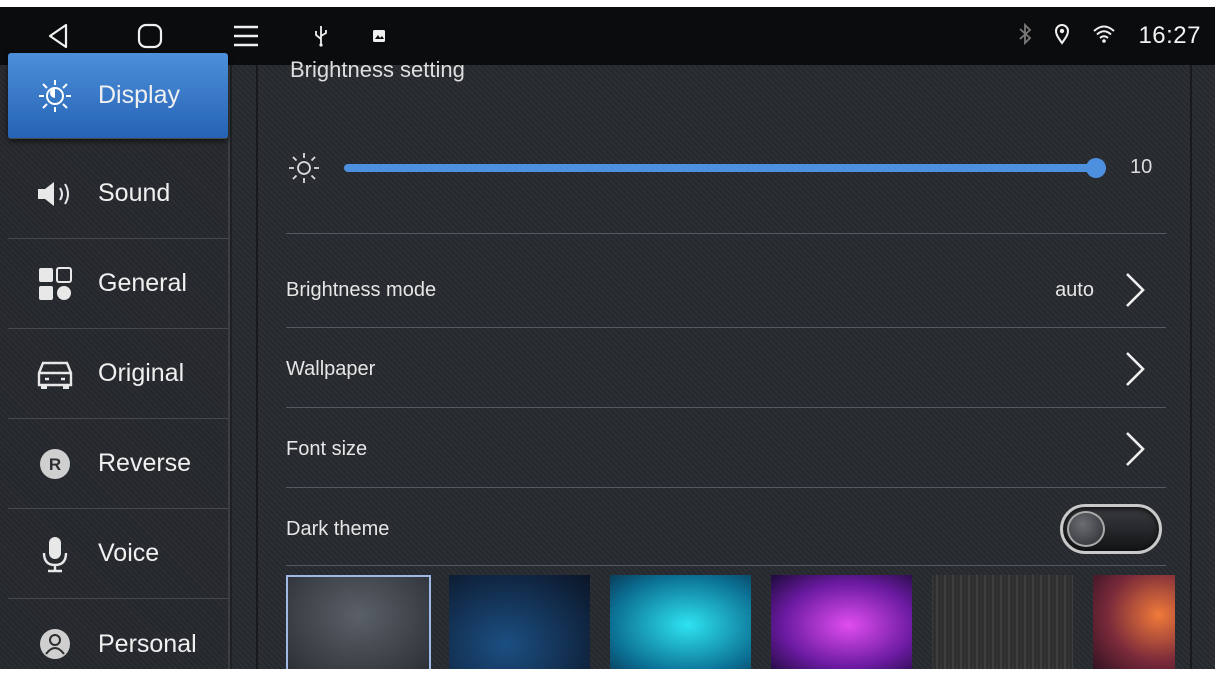 The image size is (1215, 682). What do you see at coordinates (257, 367) in the screenshot?
I see `panel-border-left` at bounding box center [257, 367].